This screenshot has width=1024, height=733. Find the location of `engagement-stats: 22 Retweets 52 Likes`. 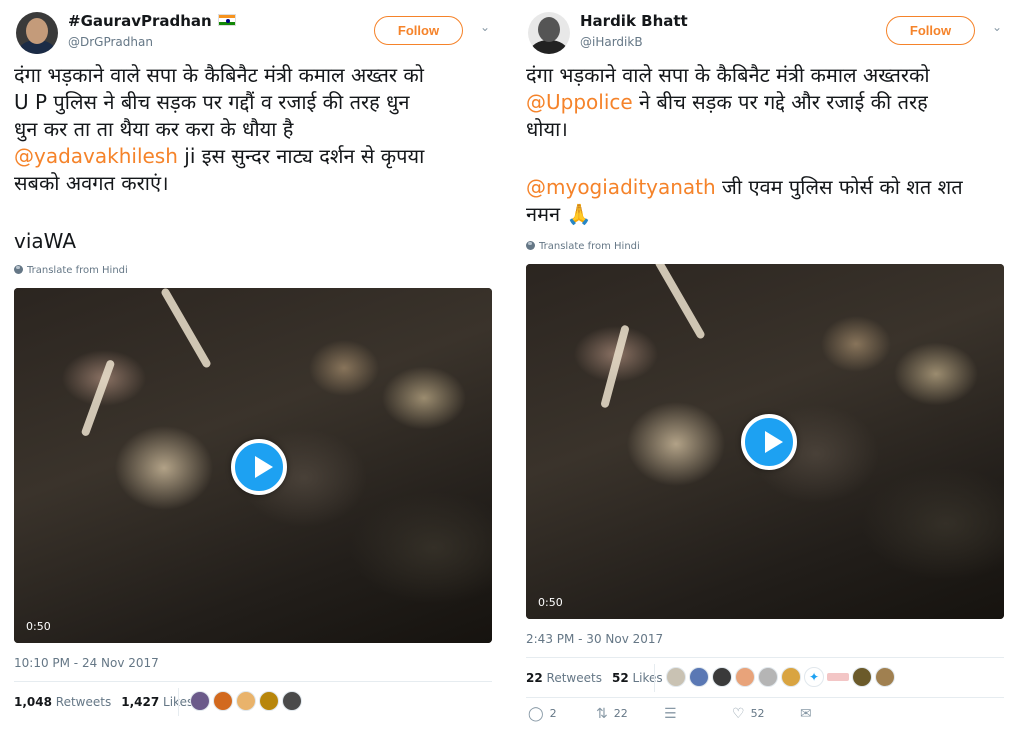

engagement-stats: 22 Retweets 52 Likes is located at coordinates (594, 678).